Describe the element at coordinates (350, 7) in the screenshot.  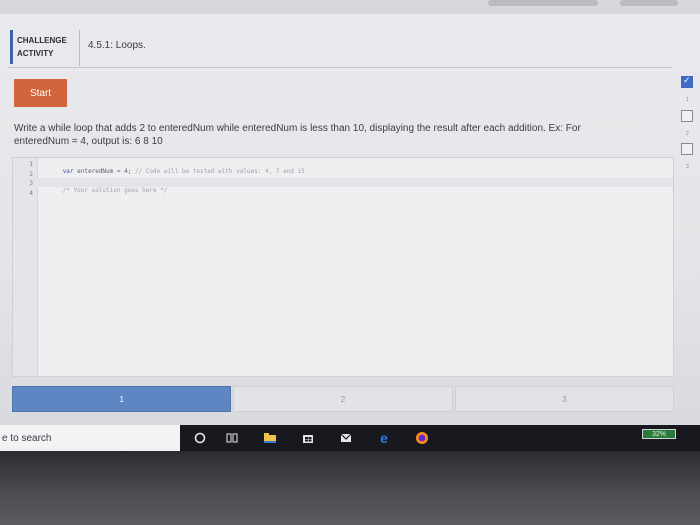
I see `top-toolbar` at that location.